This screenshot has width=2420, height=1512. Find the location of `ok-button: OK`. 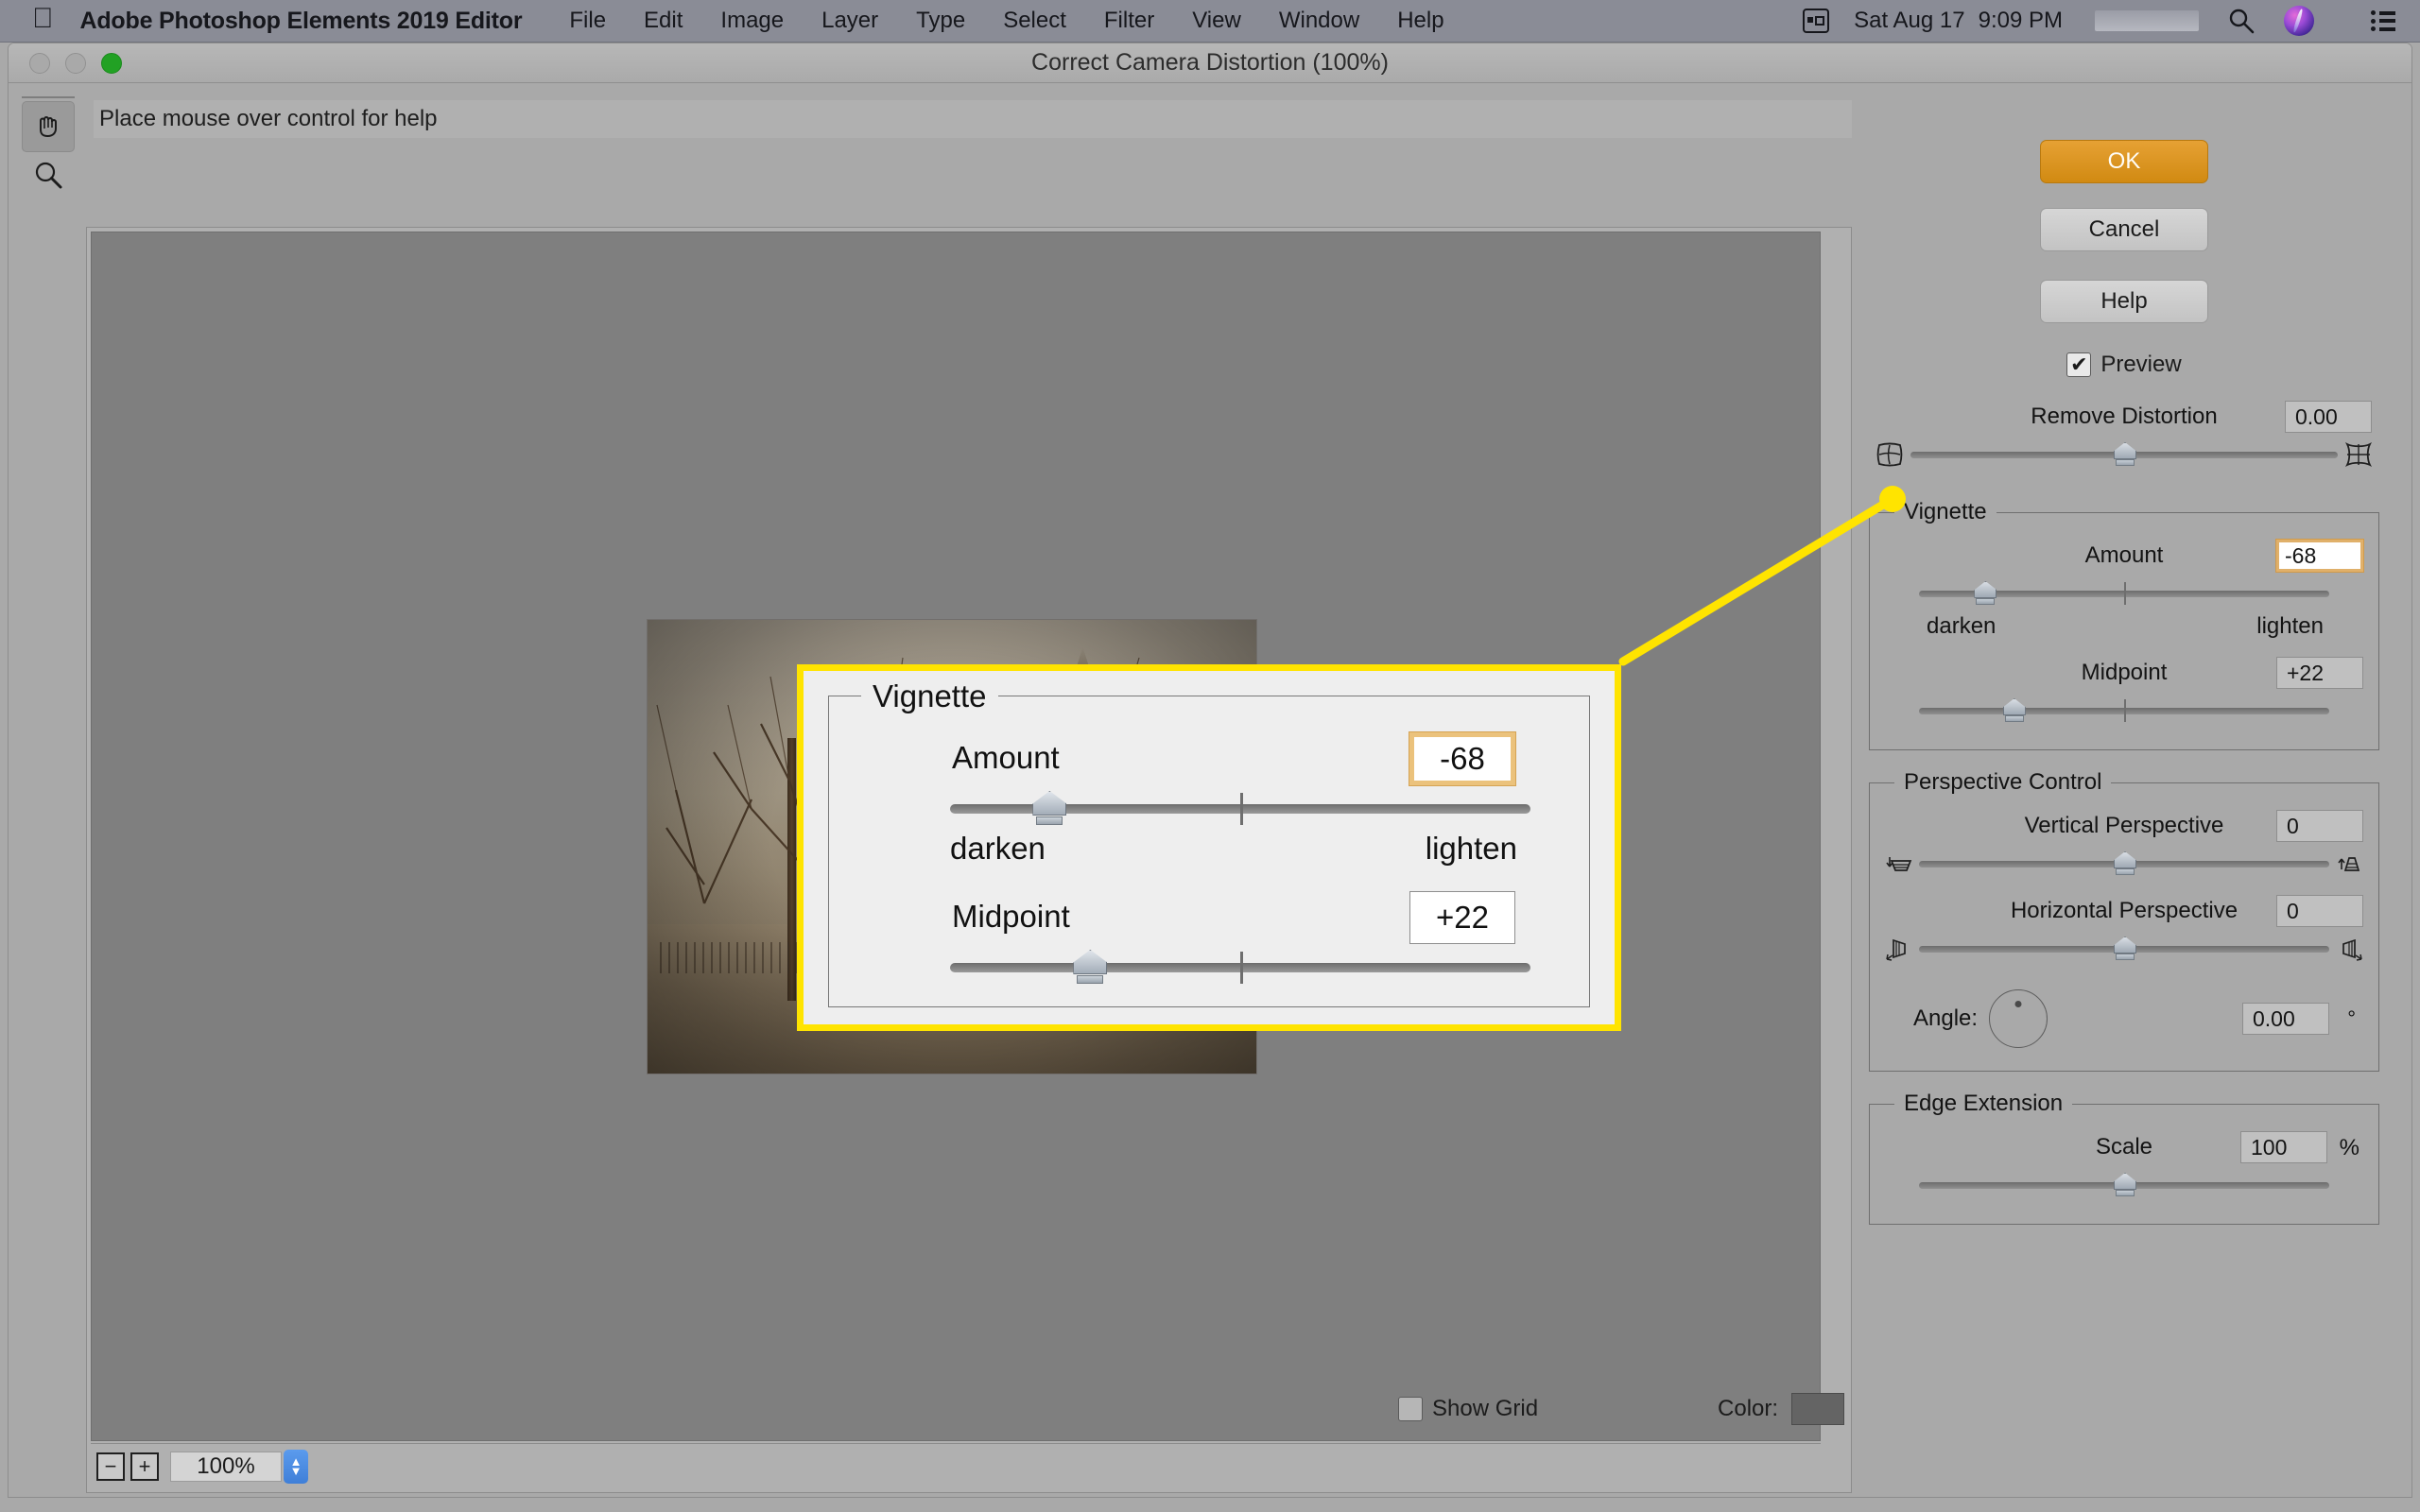

ok-button: OK is located at coordinates (2124, 161).